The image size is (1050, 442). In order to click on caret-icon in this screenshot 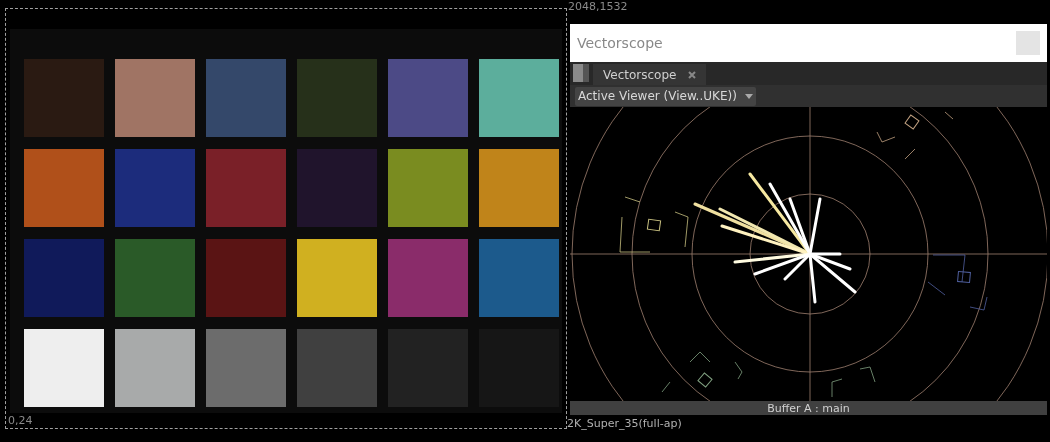, I will do `click(748, 96)`.